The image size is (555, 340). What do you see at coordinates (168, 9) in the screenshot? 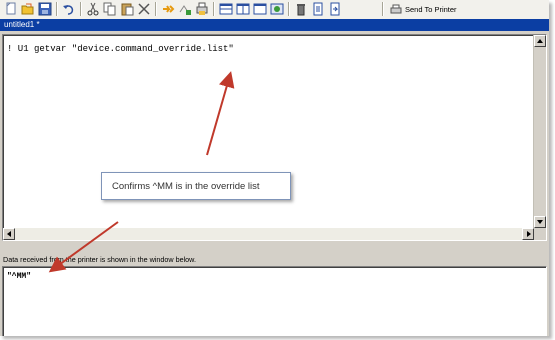
I see `find-icon` at bounding box center [168, 9].